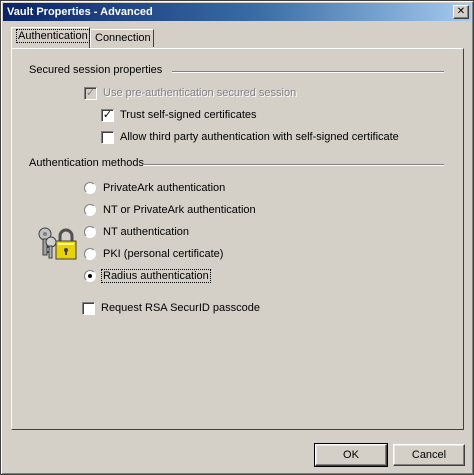  What do you see at coordinates (107, 137) in the screenshot?
I see `allow-third-party-checkbox` at bounding box center [107, 137].